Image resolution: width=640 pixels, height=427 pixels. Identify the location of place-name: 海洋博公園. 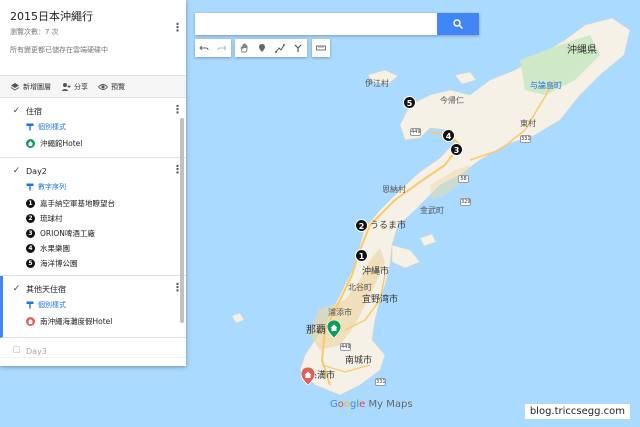
(59, 263).